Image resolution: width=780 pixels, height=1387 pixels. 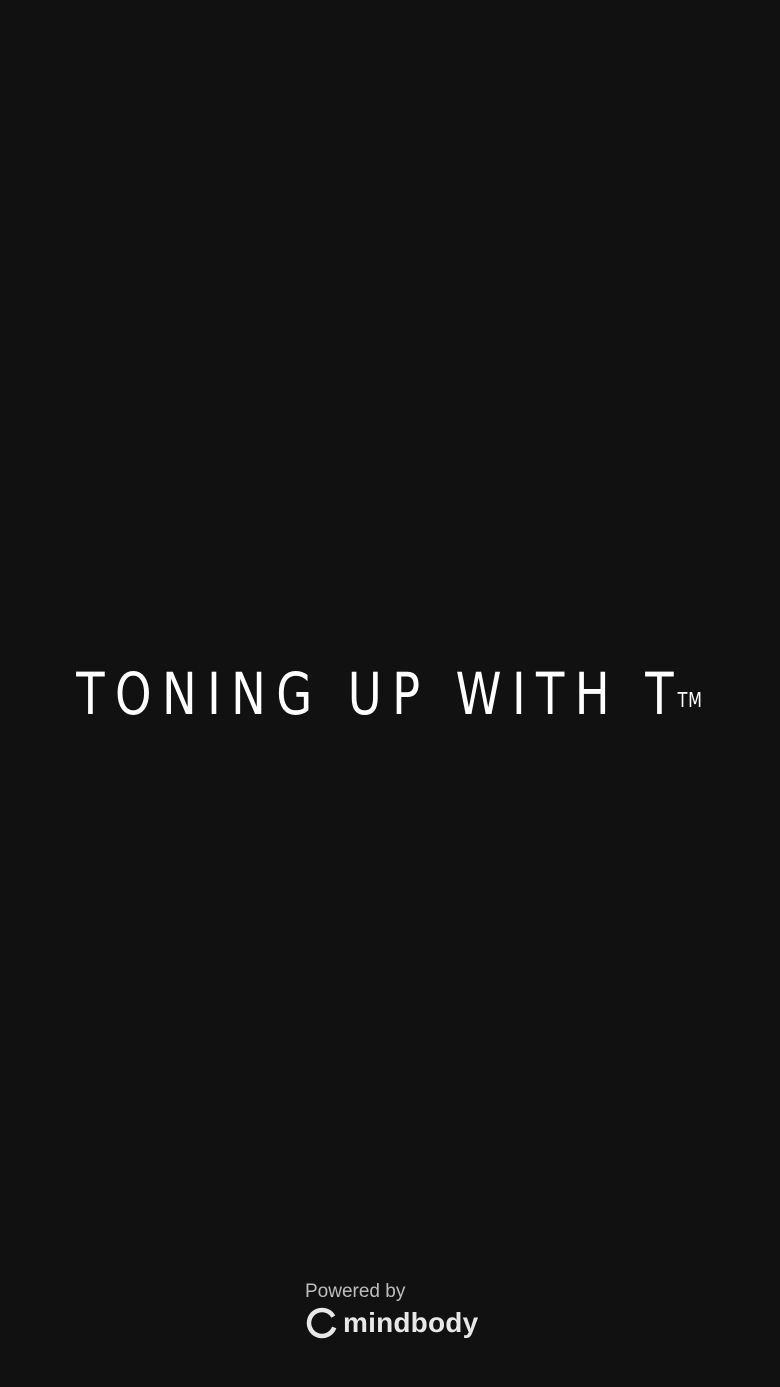 I want to click on powered-by-label: Powered by, so click(x=355, y=1291).